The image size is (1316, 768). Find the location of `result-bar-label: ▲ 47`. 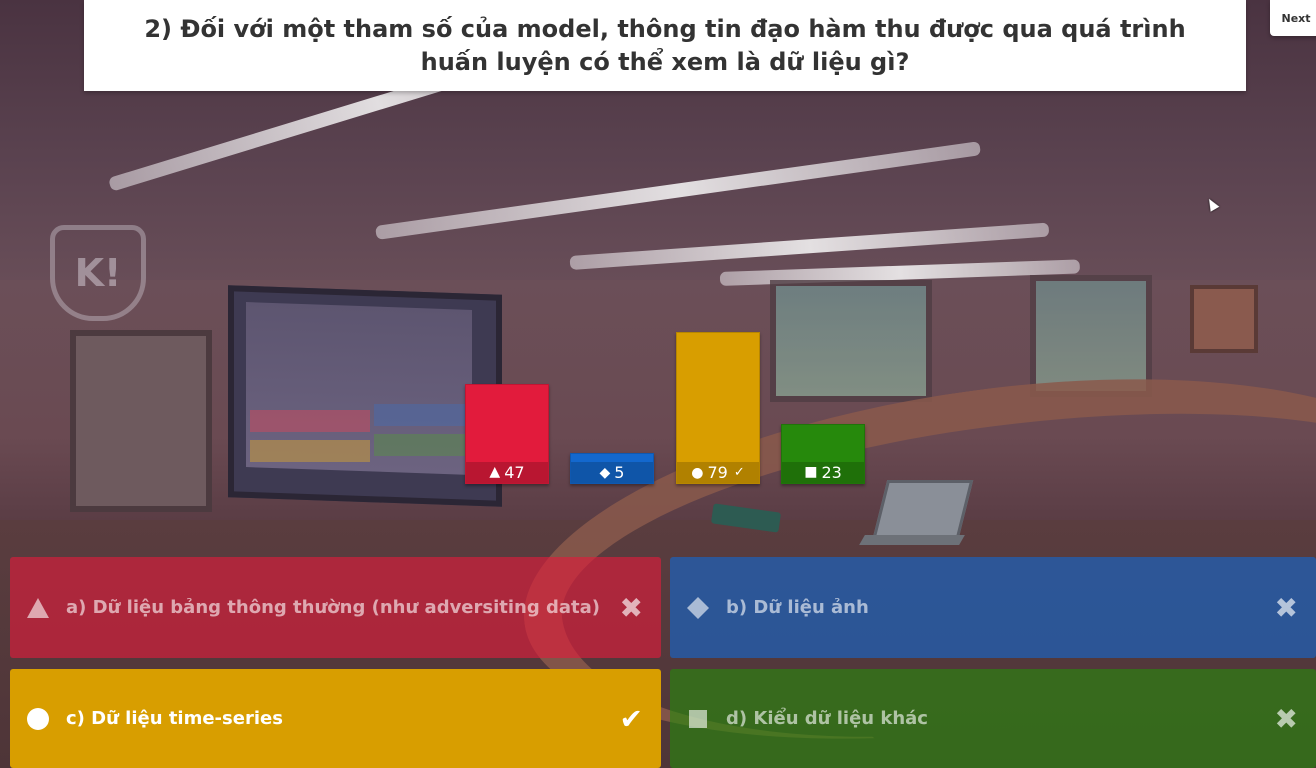

result-bar-label: ▲ 47 is located at coordinates (507, 472).